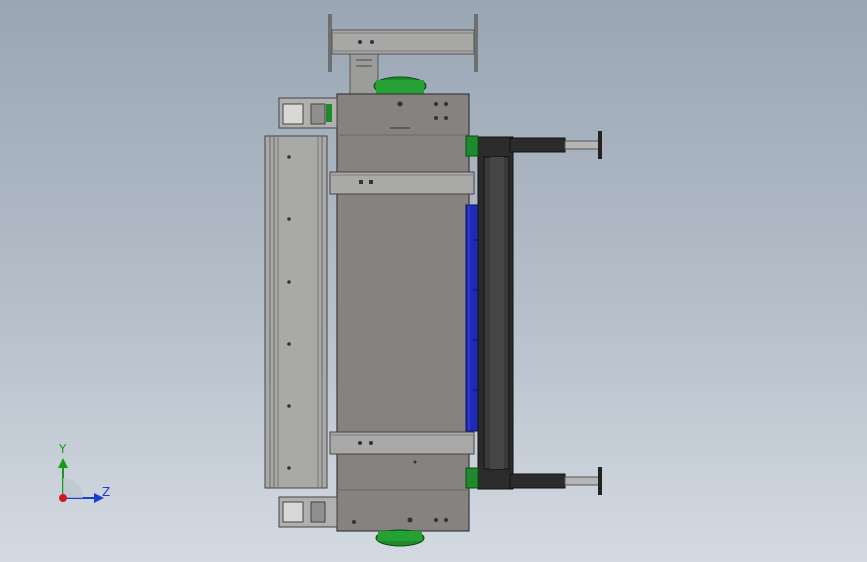  I want to click on top-bearing, so click(400, 86).